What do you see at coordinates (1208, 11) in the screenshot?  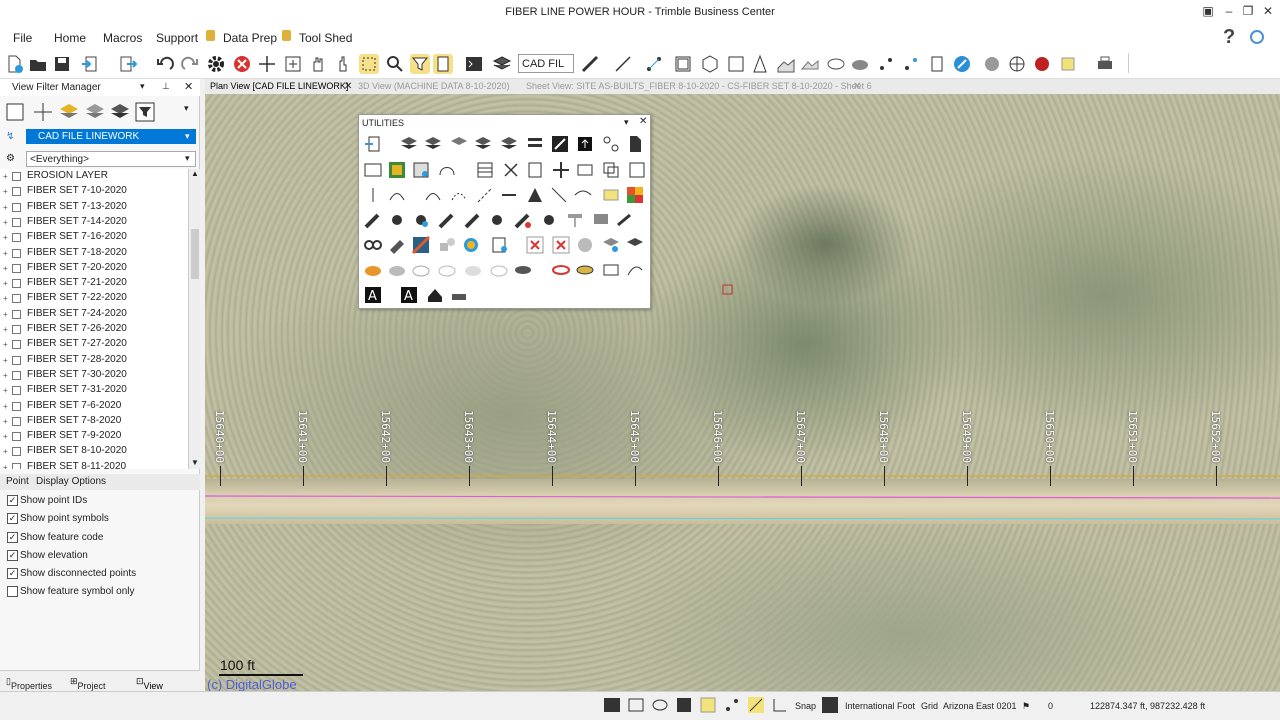 I see `restore-layout-icon: ▣` at bounding box center [1208, 11].